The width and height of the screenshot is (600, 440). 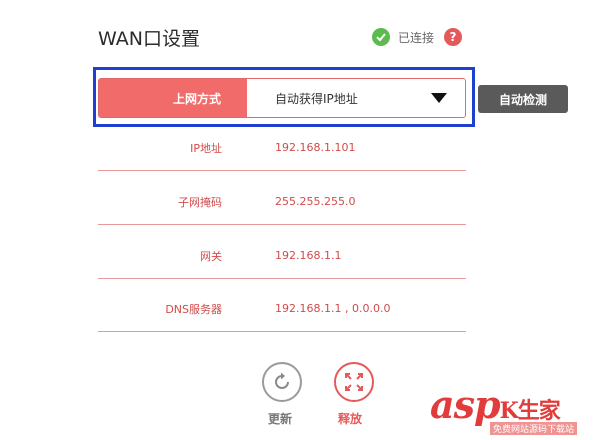 I want to click on page-title: WAN口设置, so click(x=149, y=39).